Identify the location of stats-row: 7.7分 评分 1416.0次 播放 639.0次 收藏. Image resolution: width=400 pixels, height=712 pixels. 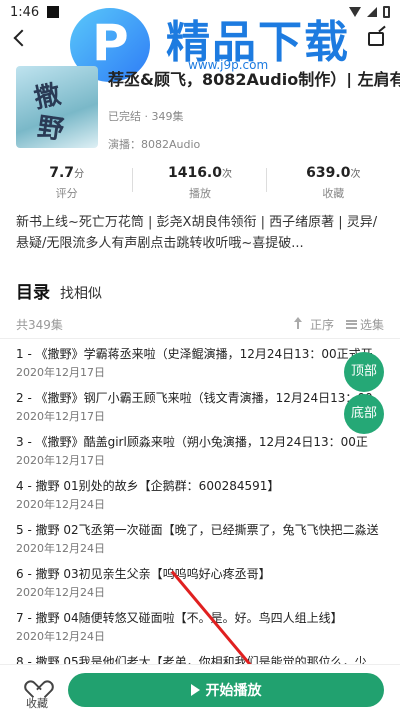
(200, 181).